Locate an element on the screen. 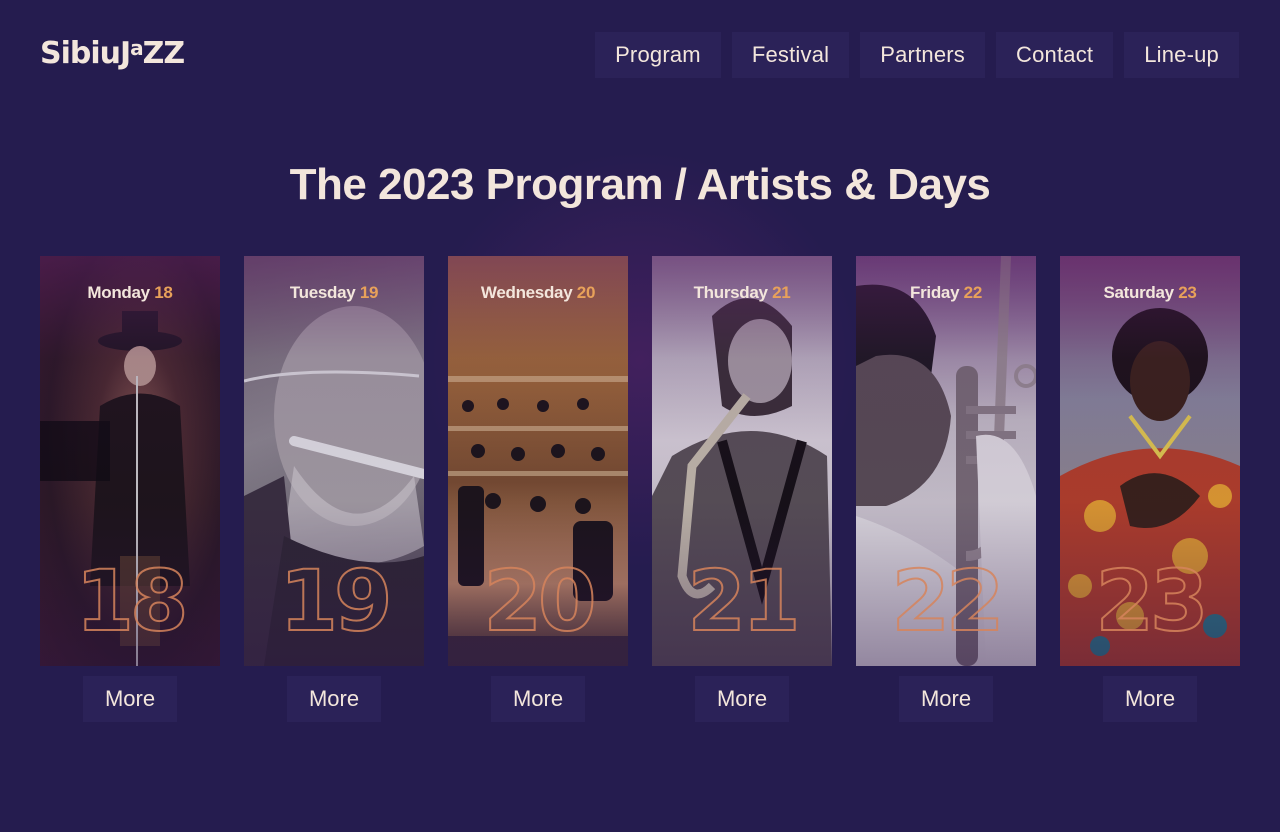 This screenshot has width=1280, height=832. day-number-outline: 20 is located at coordinates (540, 601).